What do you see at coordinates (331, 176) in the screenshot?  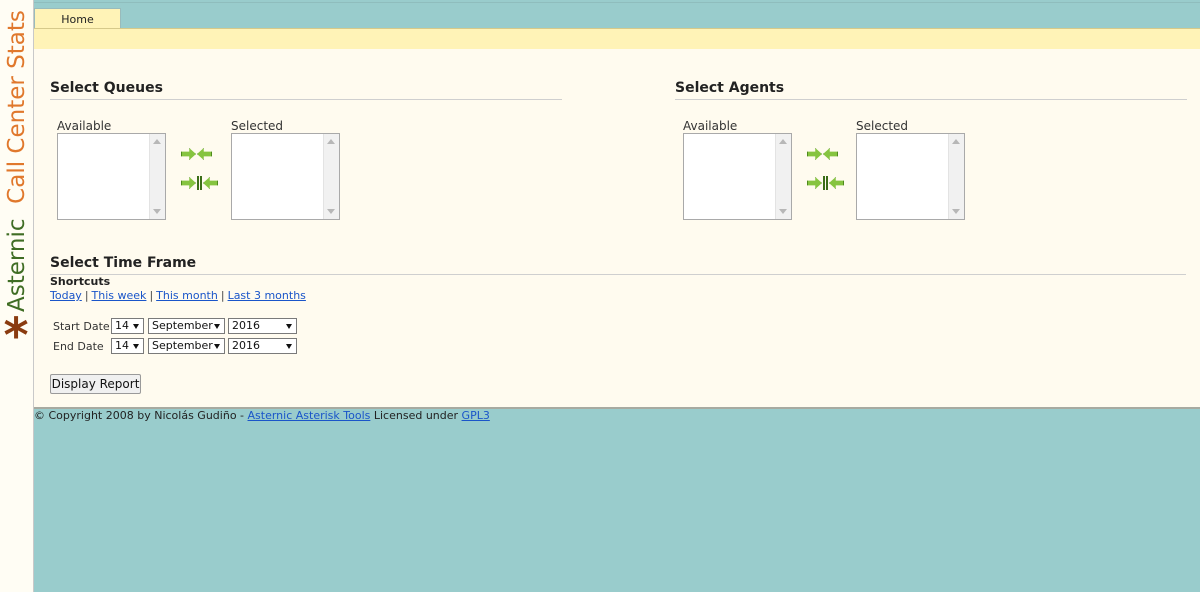 I see `queues-selected-scrollbar` at bounding box center [331, 176].